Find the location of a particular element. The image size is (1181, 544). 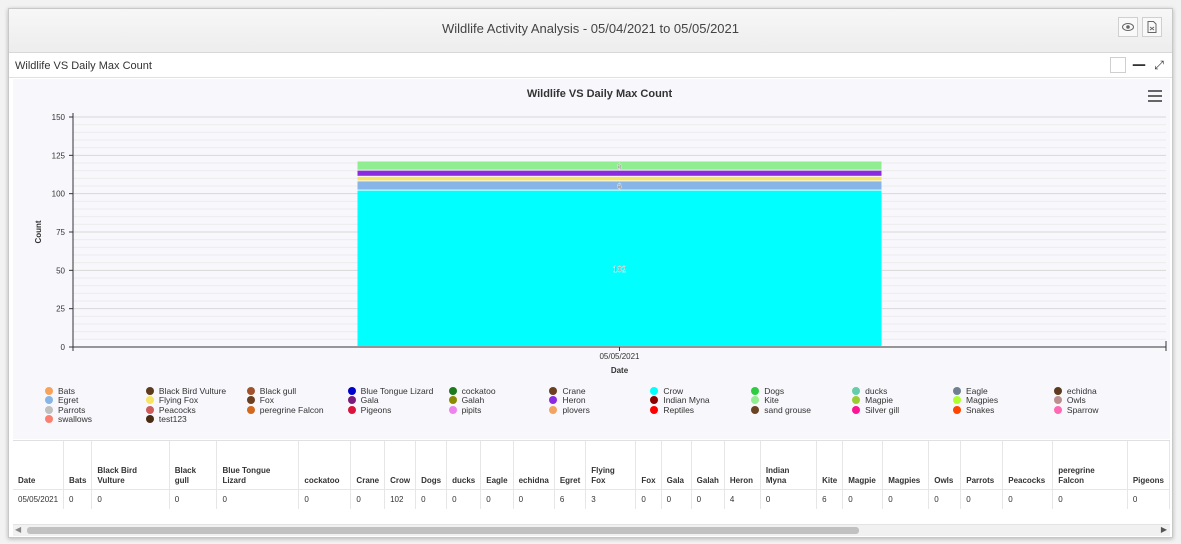

column-header: Crow is located at coordinates (400, 465).